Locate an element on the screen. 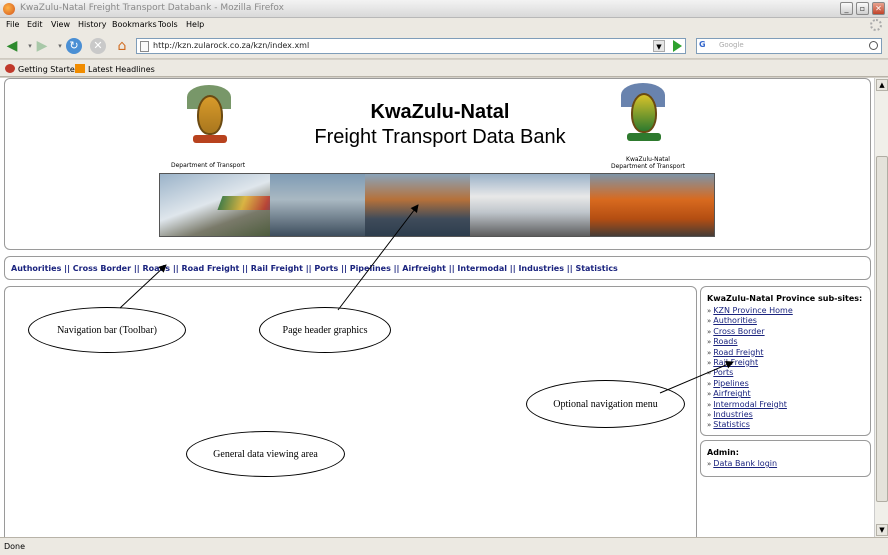  scroll-down-icon: ▼ is located at coordinates (882, 530).